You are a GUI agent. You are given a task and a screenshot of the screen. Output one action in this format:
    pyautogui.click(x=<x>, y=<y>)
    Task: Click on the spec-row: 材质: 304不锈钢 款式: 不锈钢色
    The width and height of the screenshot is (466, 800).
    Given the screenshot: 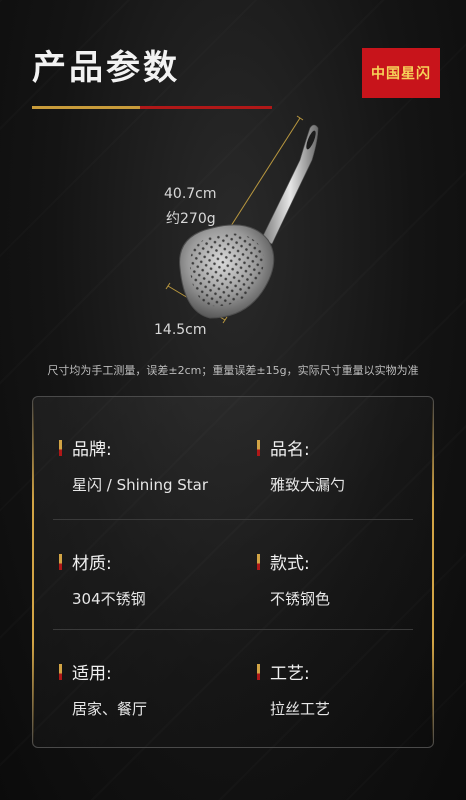 What is the action you would take?
    pyautogui.click(x=233, y=571)
    